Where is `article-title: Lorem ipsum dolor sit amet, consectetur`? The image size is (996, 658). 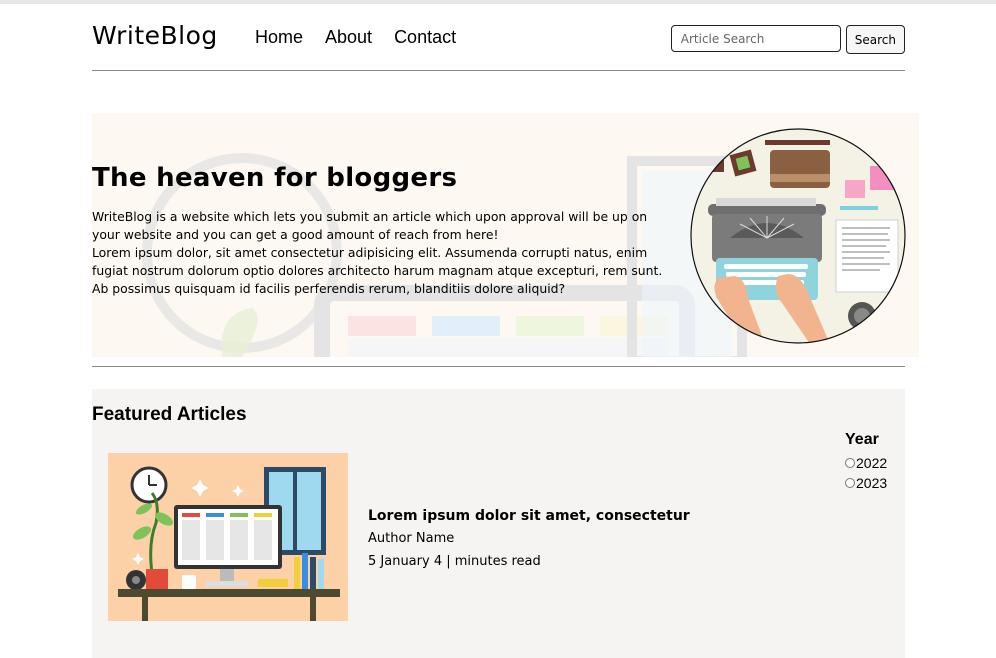
article-title: Lorem ipsum dolor sit amet, consectetur is located at coordinates (529, 516).